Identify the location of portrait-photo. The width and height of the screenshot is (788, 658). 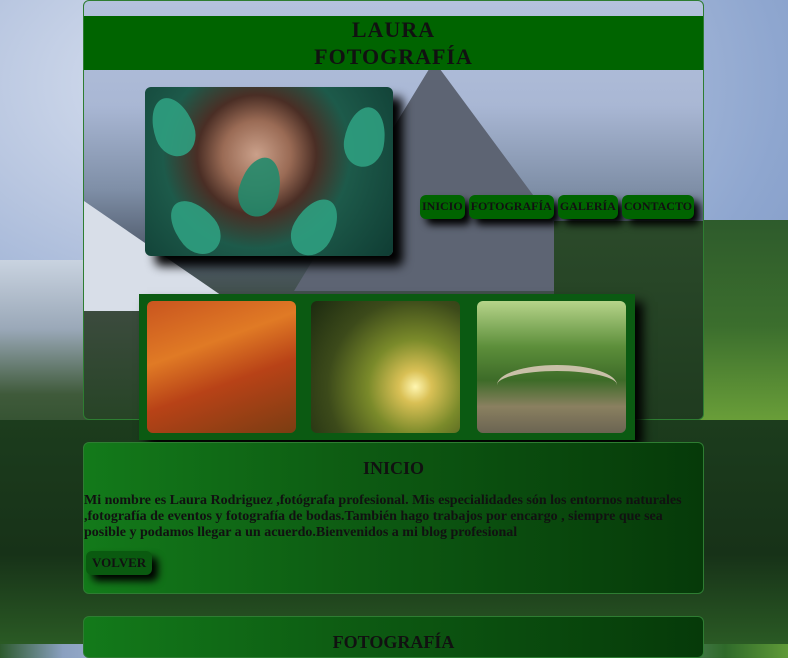
(269, 171).